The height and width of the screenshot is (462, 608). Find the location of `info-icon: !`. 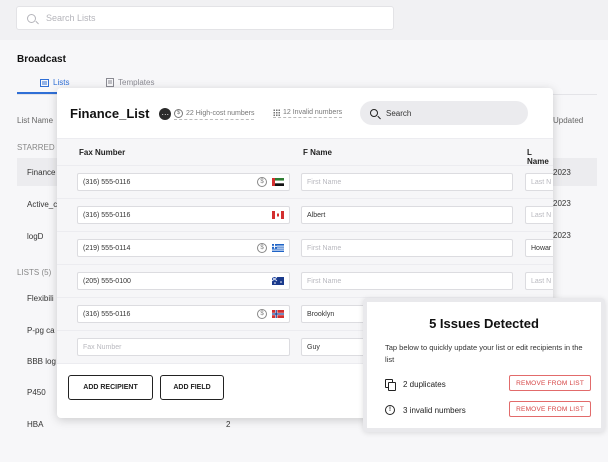

info-icon: ! is located at coordinates (390, 410).